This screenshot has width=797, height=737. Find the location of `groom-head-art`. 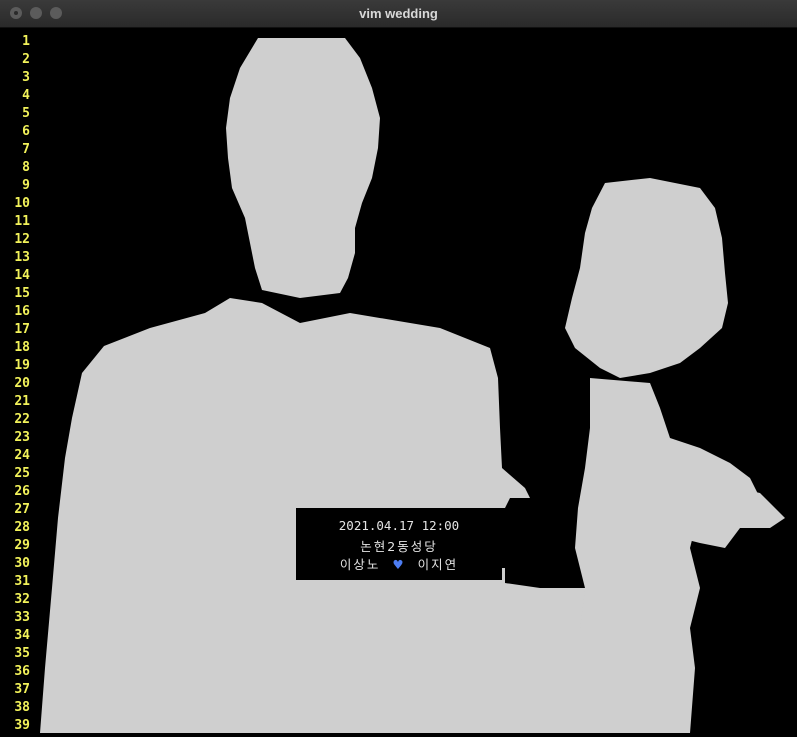

groom-head-art is located at coordinates (303, 168).